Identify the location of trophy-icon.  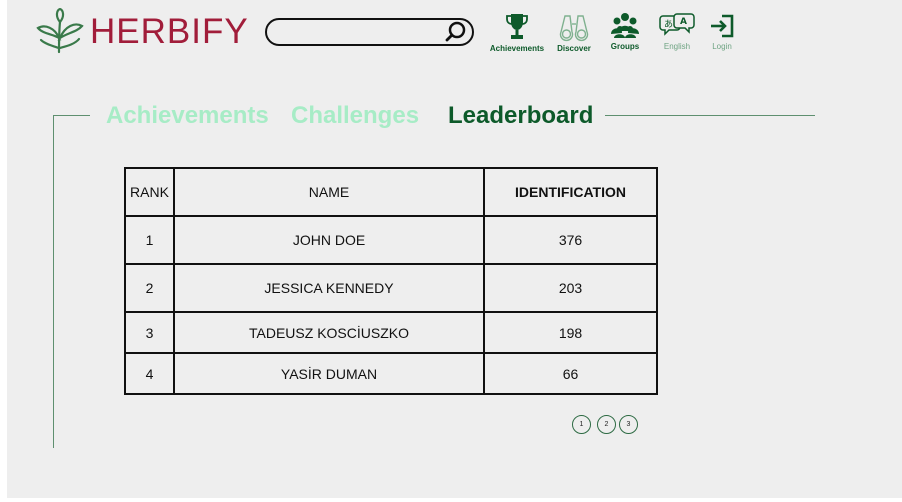
(517, 26).